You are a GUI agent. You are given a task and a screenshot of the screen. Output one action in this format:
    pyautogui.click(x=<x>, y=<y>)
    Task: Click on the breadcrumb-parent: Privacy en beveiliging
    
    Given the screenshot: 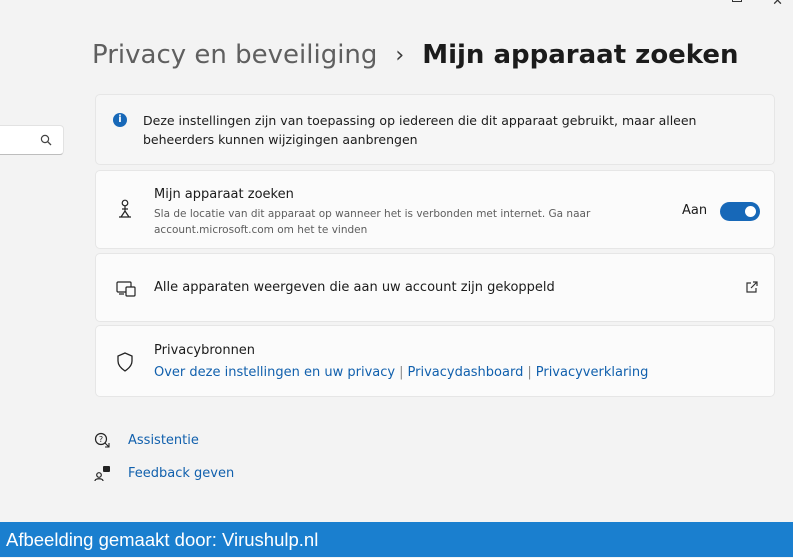 What is the action you would take?
    pyautogui.click(x=234, y=55)
    